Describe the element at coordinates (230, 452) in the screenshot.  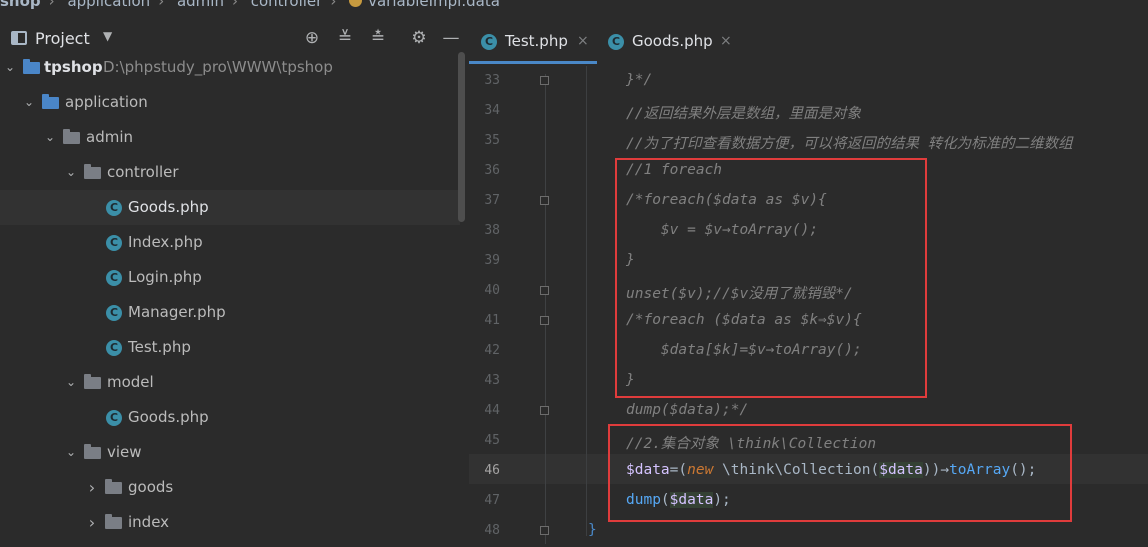
I see `tree-item-view: ⌄ view` at that location.